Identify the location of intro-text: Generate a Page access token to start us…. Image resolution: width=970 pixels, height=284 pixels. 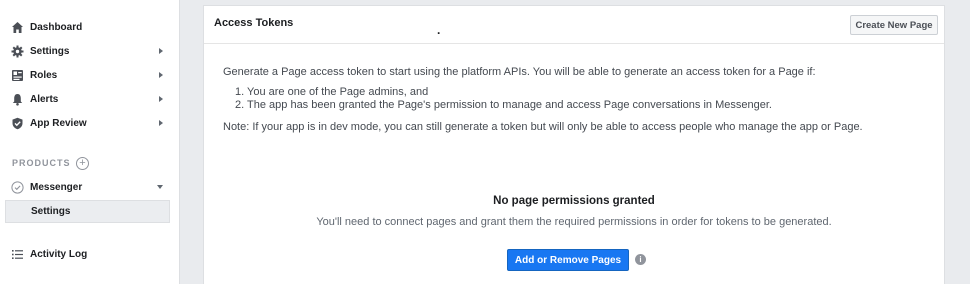
(519, 72).